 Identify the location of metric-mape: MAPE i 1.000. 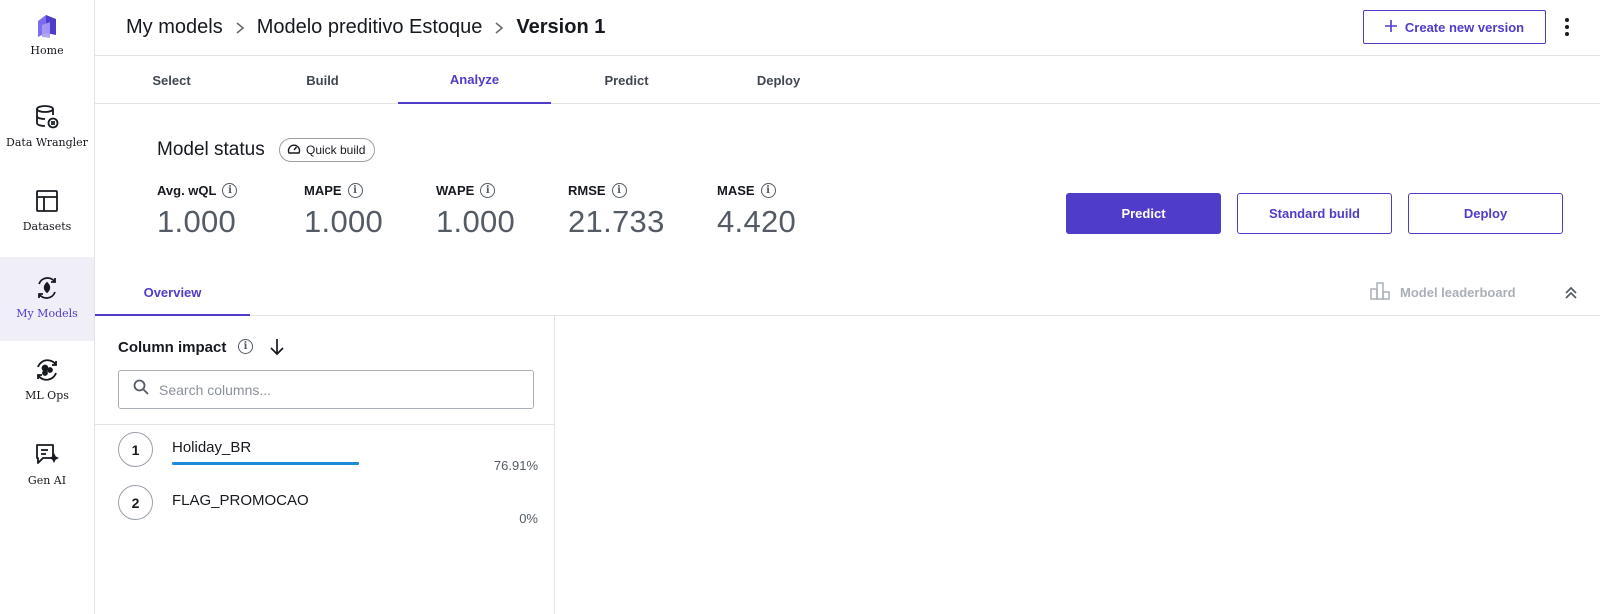
(343, 211).